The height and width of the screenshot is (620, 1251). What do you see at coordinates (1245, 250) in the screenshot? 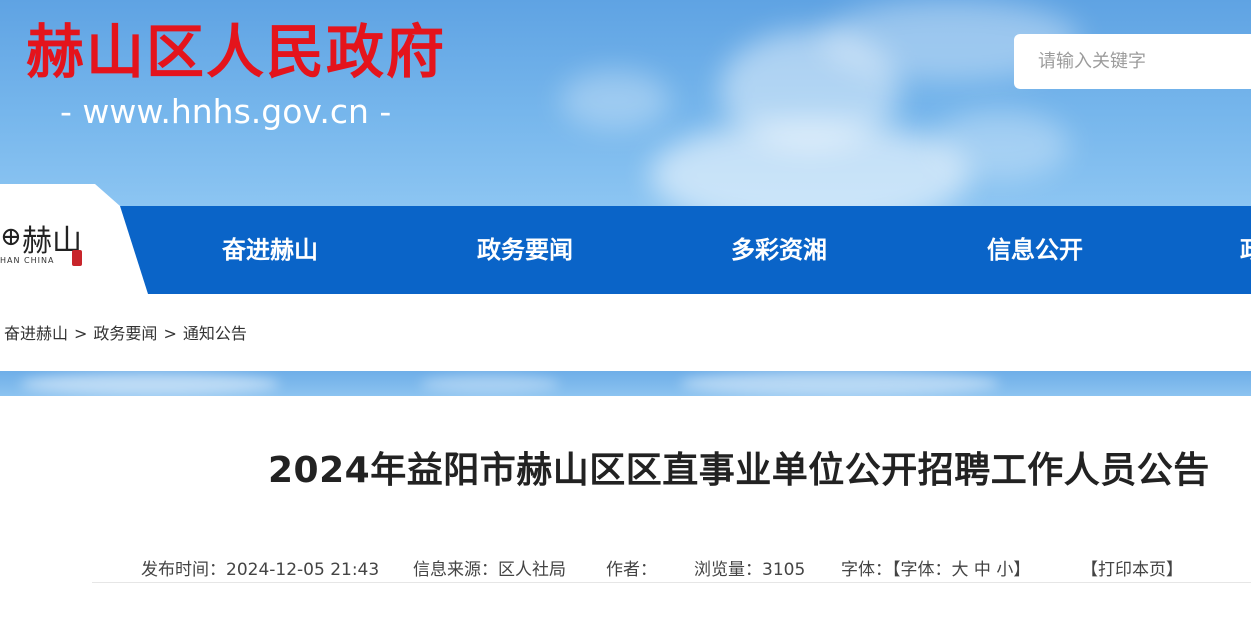
I see `nav-item-truncated: 政` at bounding box center [1245, 250].